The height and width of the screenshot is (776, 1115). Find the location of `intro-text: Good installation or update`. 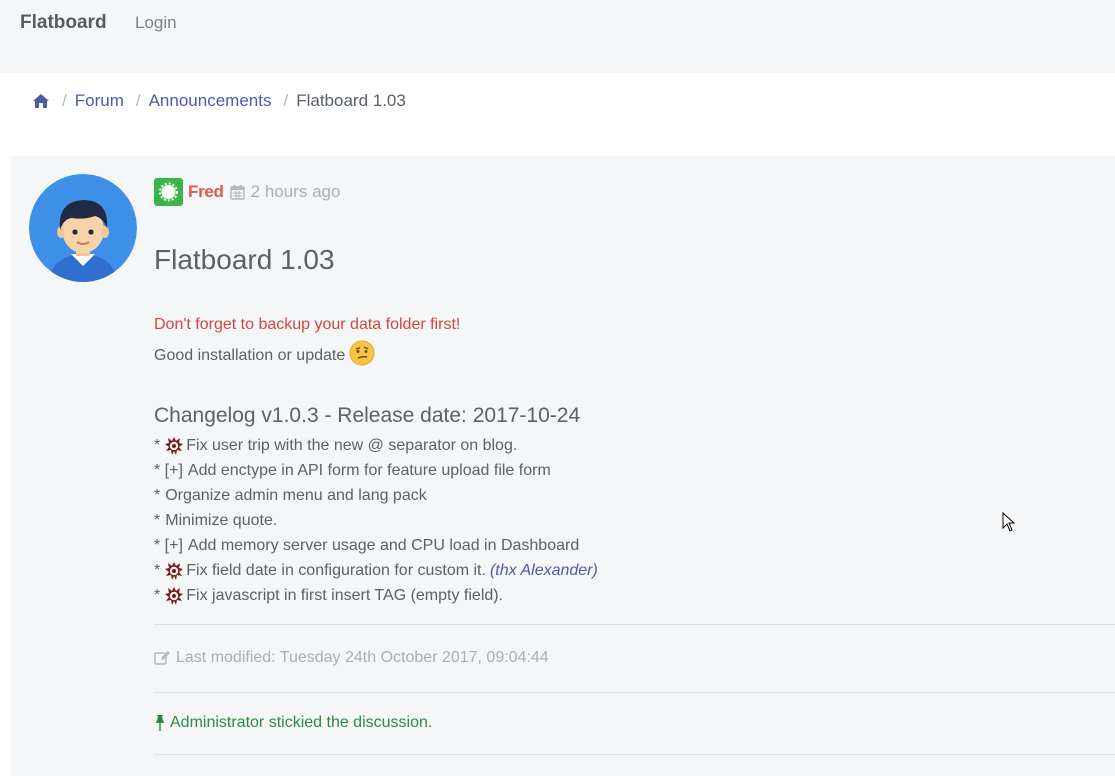

intro-text: Good installation or update is located at coordinates (264, 353).